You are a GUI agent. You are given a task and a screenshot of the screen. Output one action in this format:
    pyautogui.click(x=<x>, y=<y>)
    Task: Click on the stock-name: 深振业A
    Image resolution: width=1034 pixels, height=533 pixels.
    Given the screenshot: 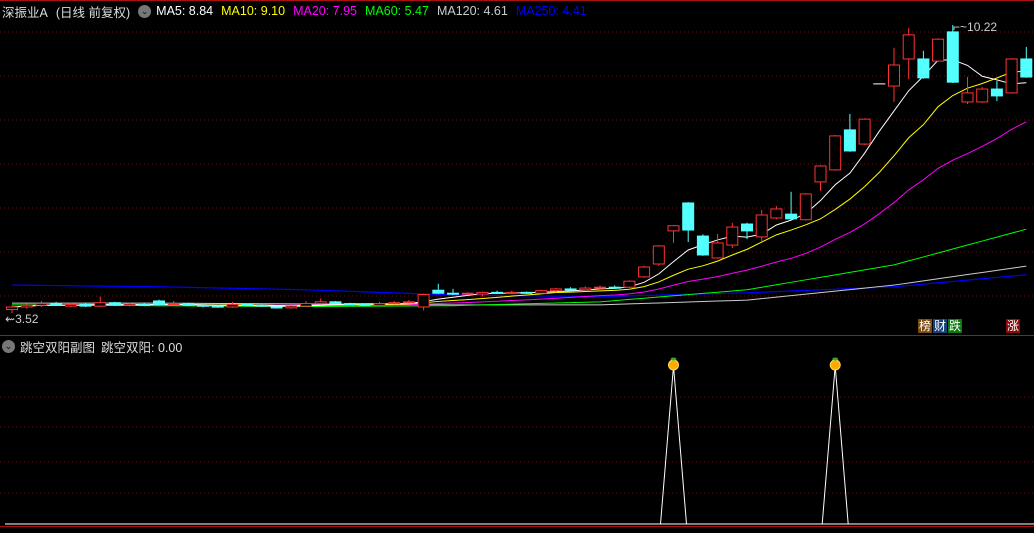 What is the action you would take?
    pyautogui.click(x=25, y=12)
    